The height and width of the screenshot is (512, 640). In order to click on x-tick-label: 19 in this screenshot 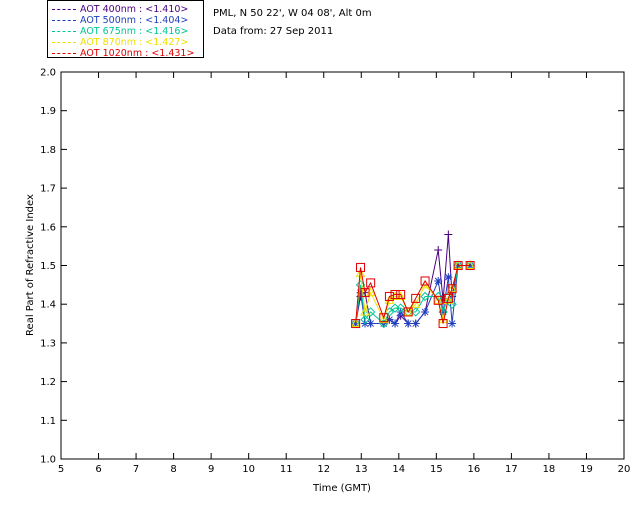, I will do `click(586, 469)`.